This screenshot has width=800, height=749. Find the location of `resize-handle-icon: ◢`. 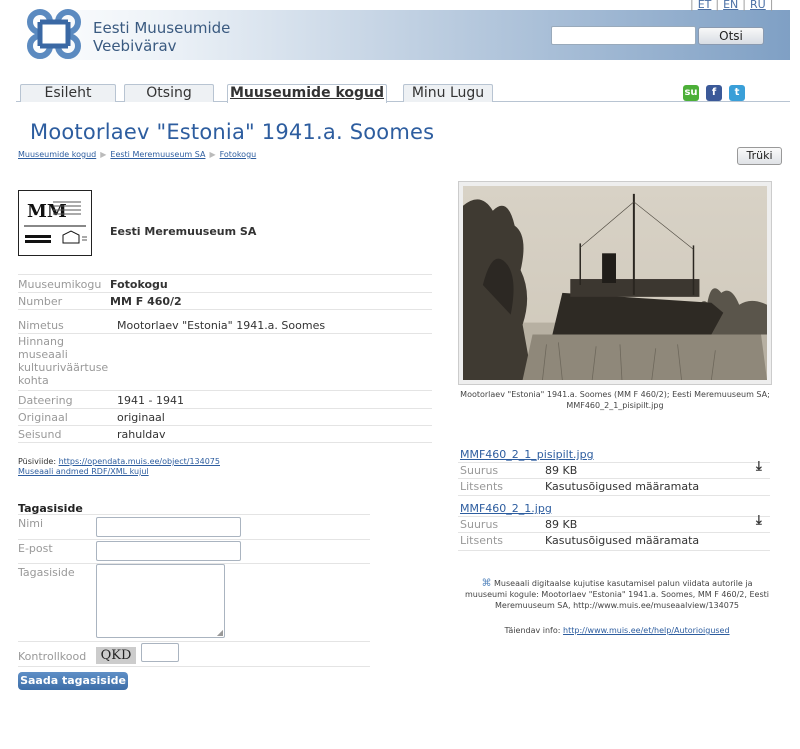

resize-handle-icon: ◢ is located at coordinates (220, 632).